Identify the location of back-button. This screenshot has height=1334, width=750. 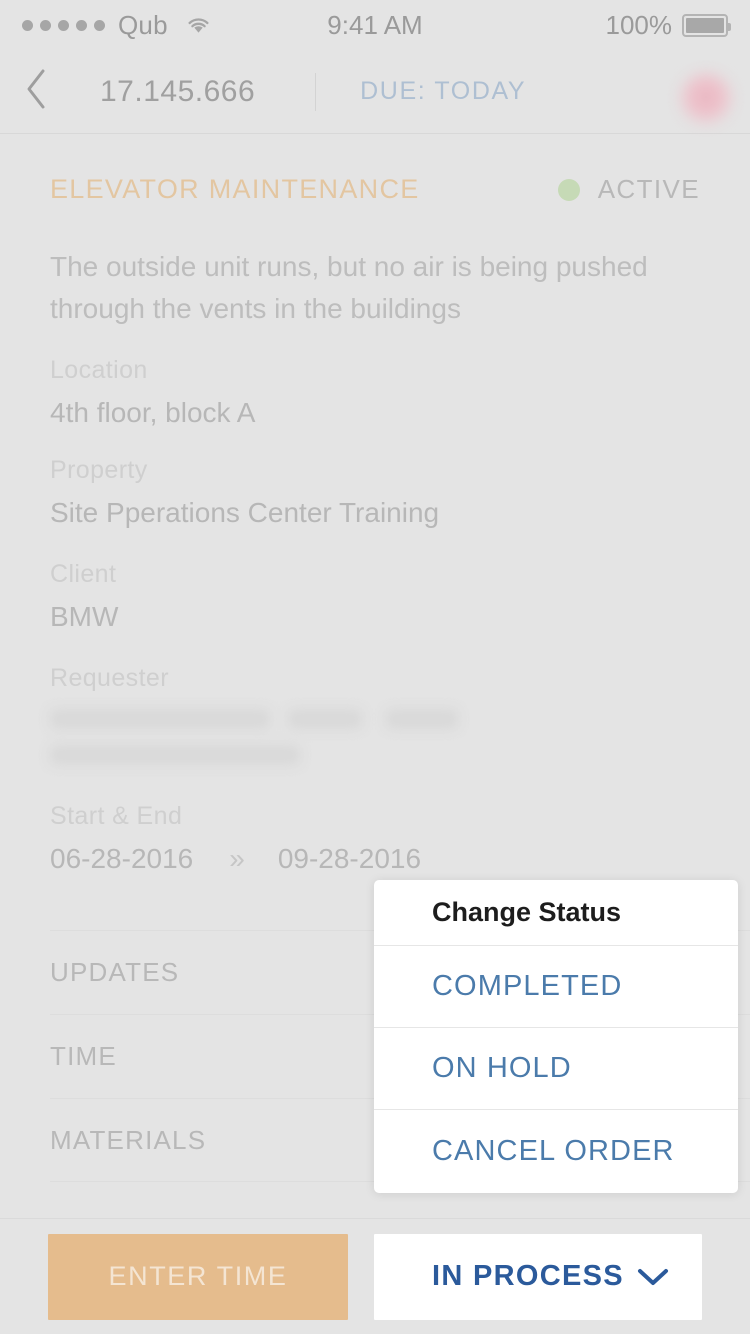
(36, 92).